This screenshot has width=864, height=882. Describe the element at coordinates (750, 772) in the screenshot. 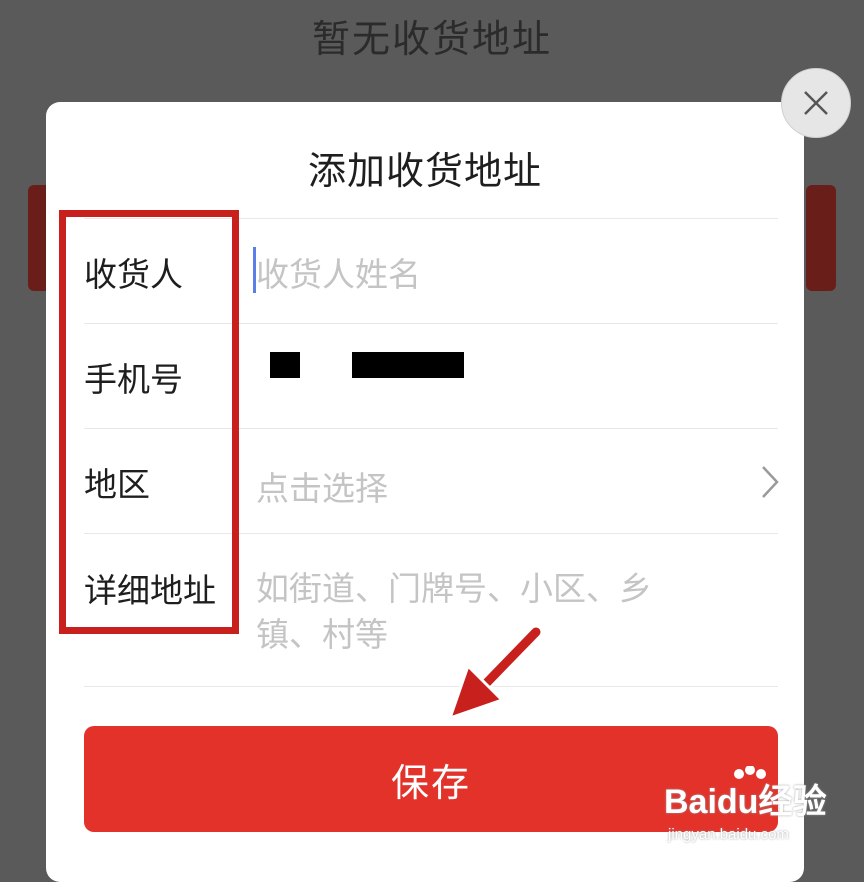

I see `paw-logo-icon` at that location.